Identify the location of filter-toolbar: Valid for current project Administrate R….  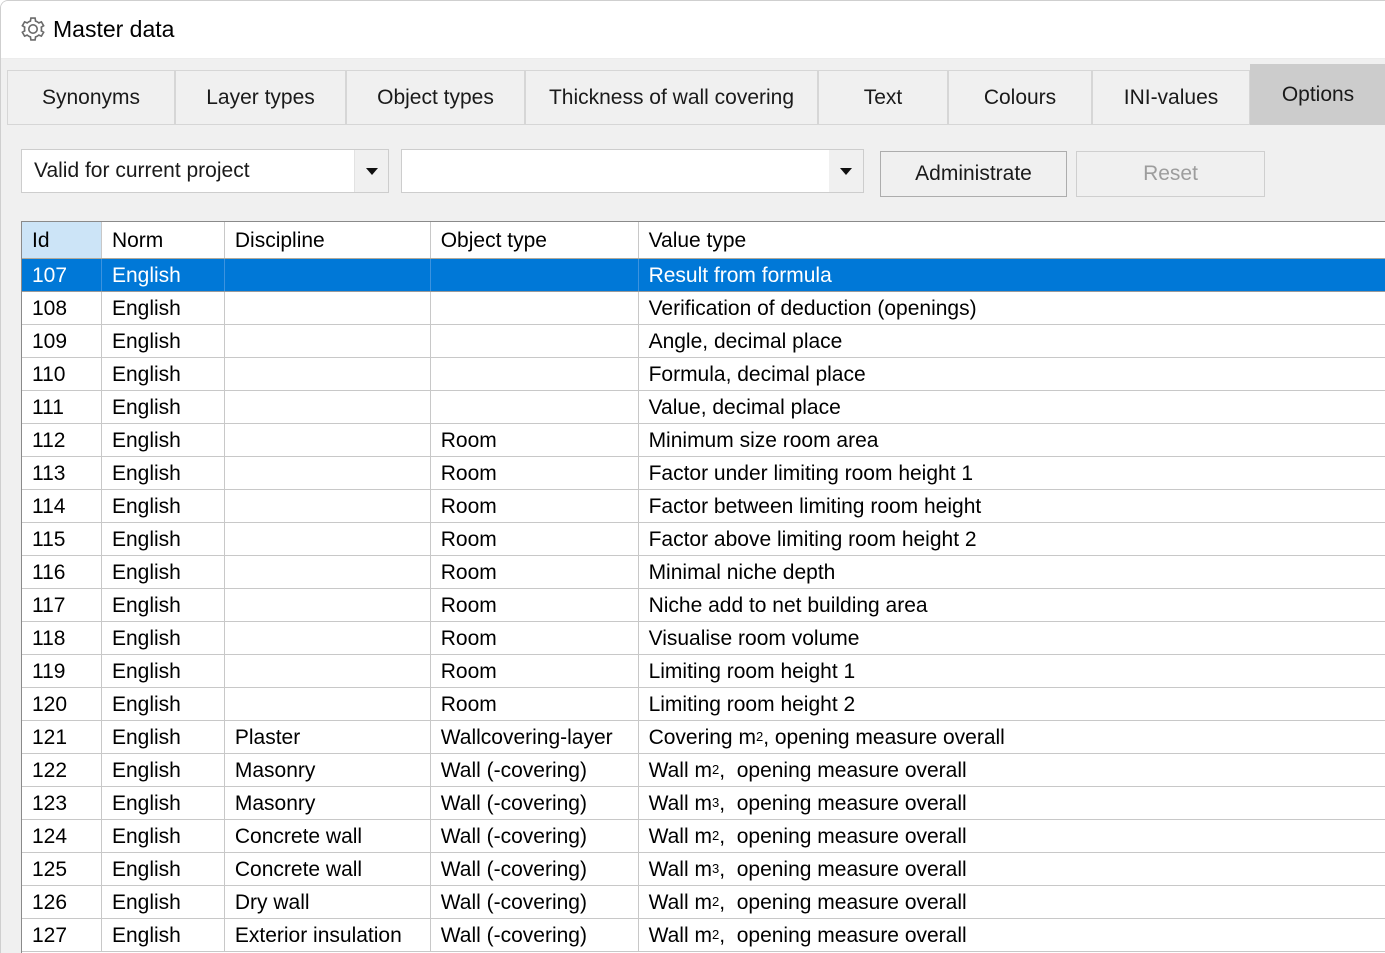
(693, 172).